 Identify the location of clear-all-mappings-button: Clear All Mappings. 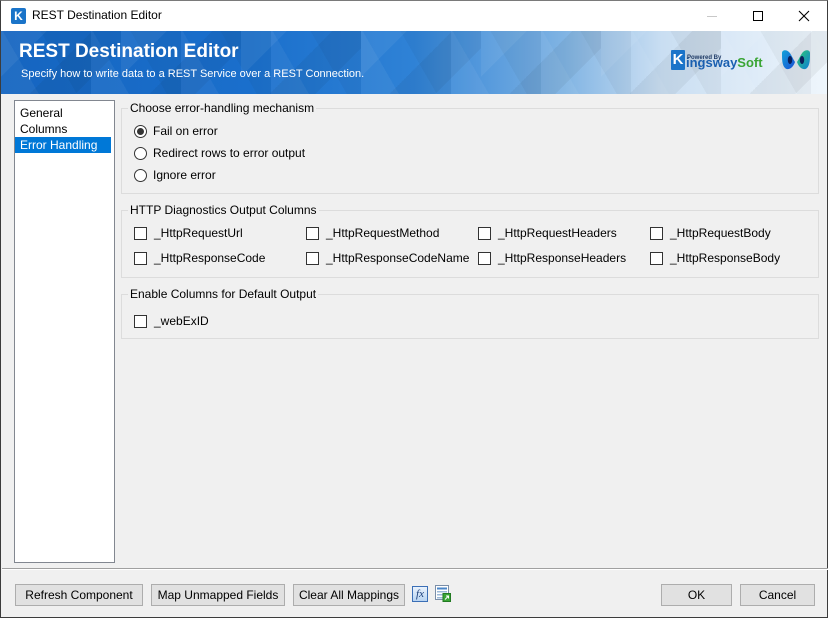
(349, 595).